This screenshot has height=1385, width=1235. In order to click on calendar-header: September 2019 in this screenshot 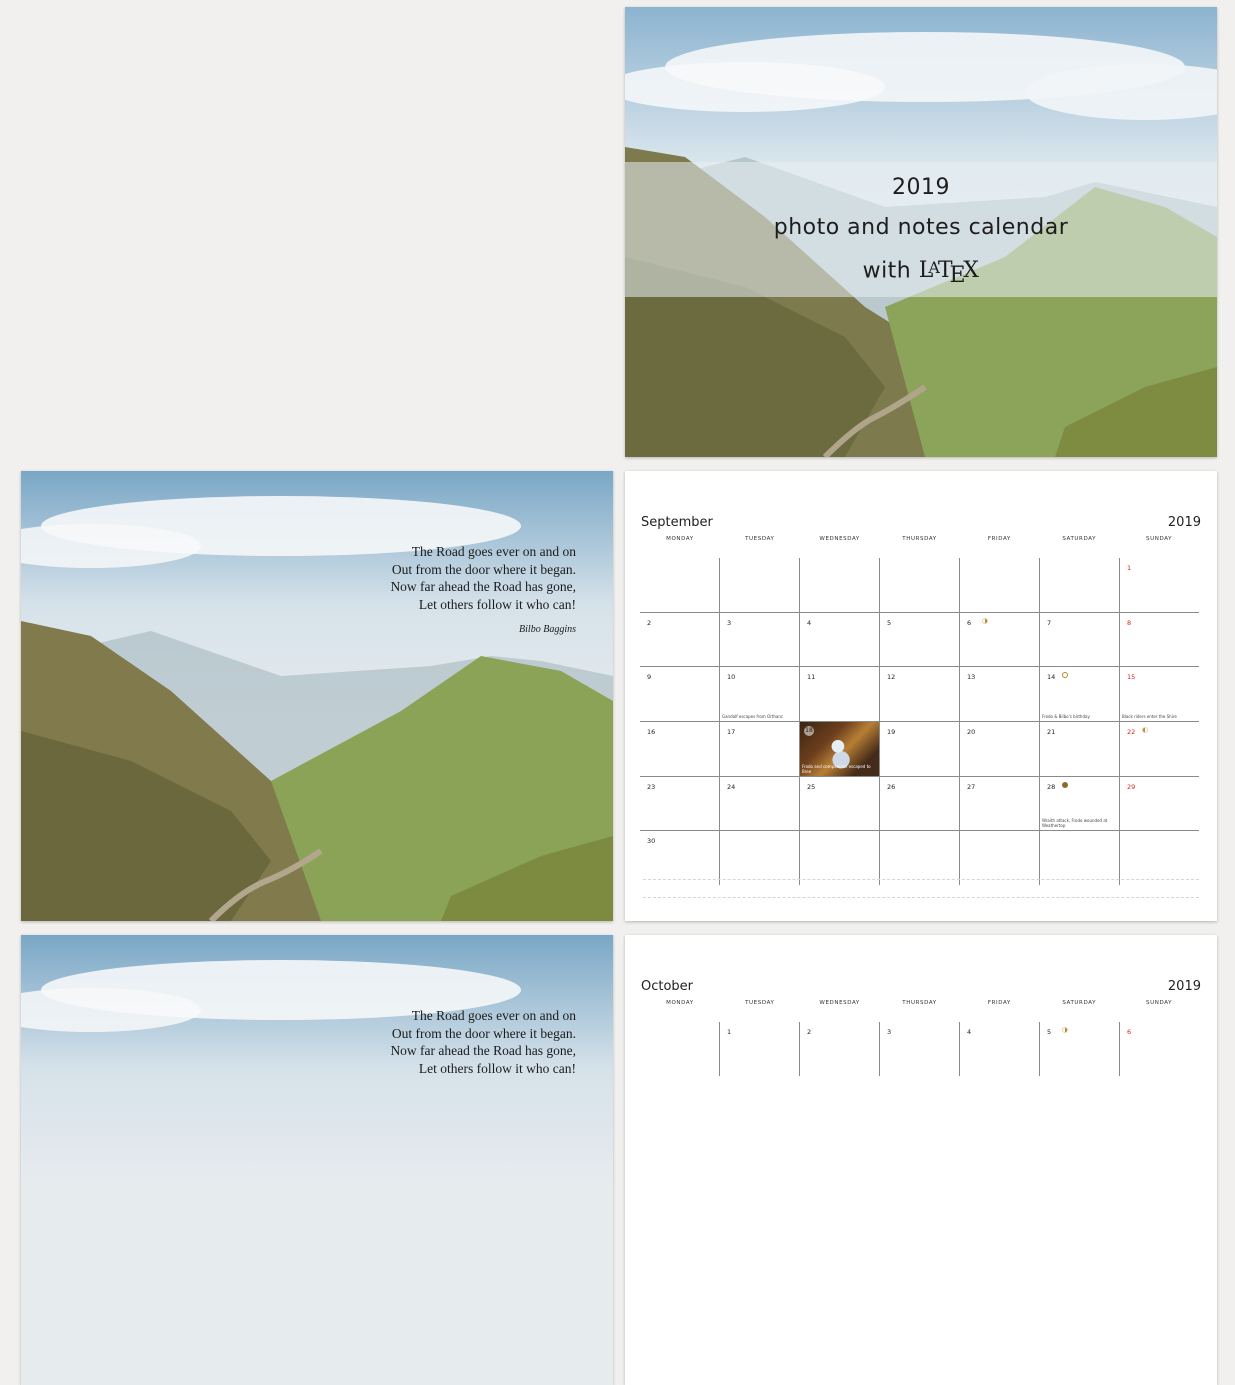, I will do `click(921, 523)`.